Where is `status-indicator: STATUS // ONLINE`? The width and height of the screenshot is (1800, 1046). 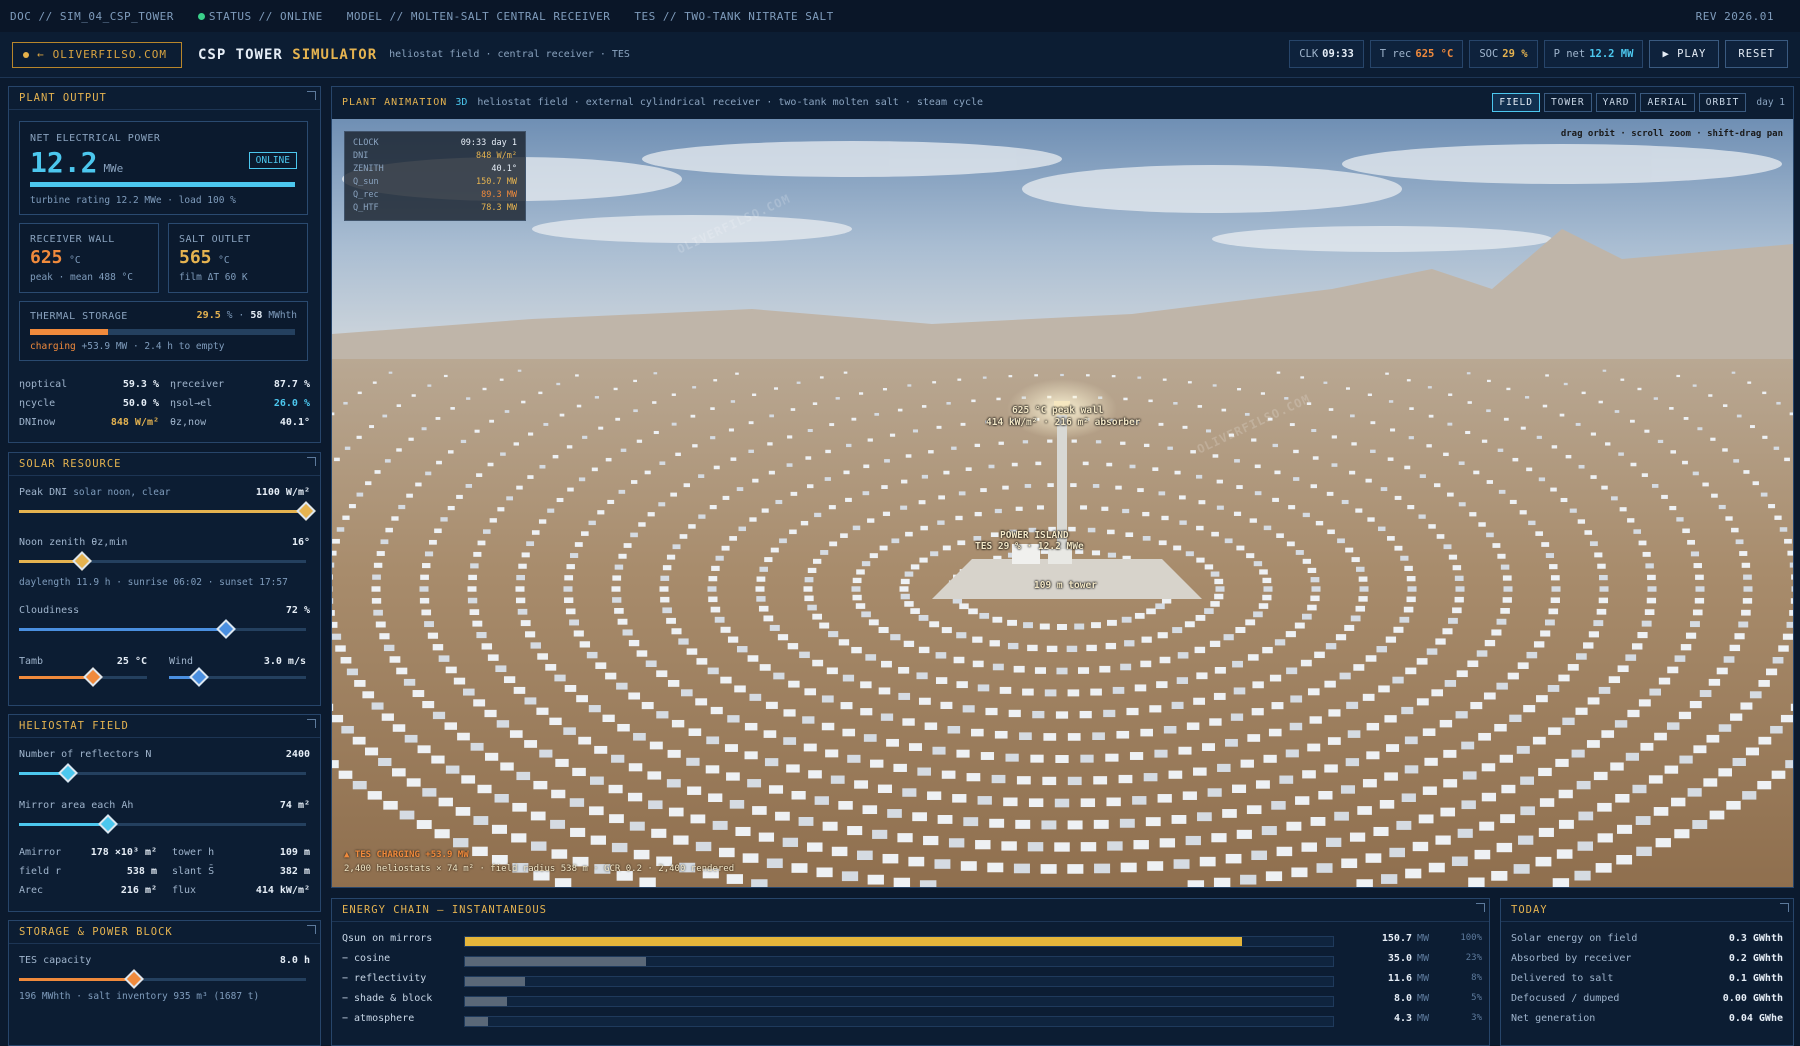
status-indicator: STATUS // ONLINE is located at coordinates (260, 16).